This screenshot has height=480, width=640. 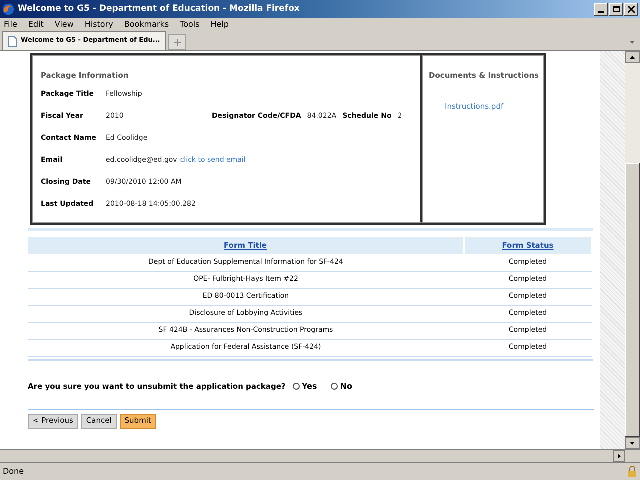 What do you see at coordinates (632, 42) in the screenshot?
I see `caret-down-icon` at bounding box center [632, 42].